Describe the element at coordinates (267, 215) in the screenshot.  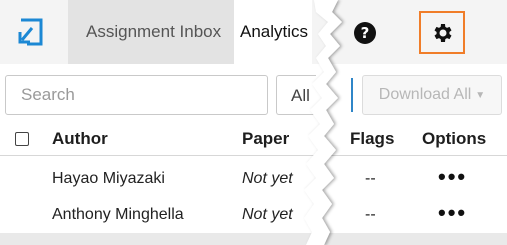
I see `row-2-paper: Not yet` at that location.